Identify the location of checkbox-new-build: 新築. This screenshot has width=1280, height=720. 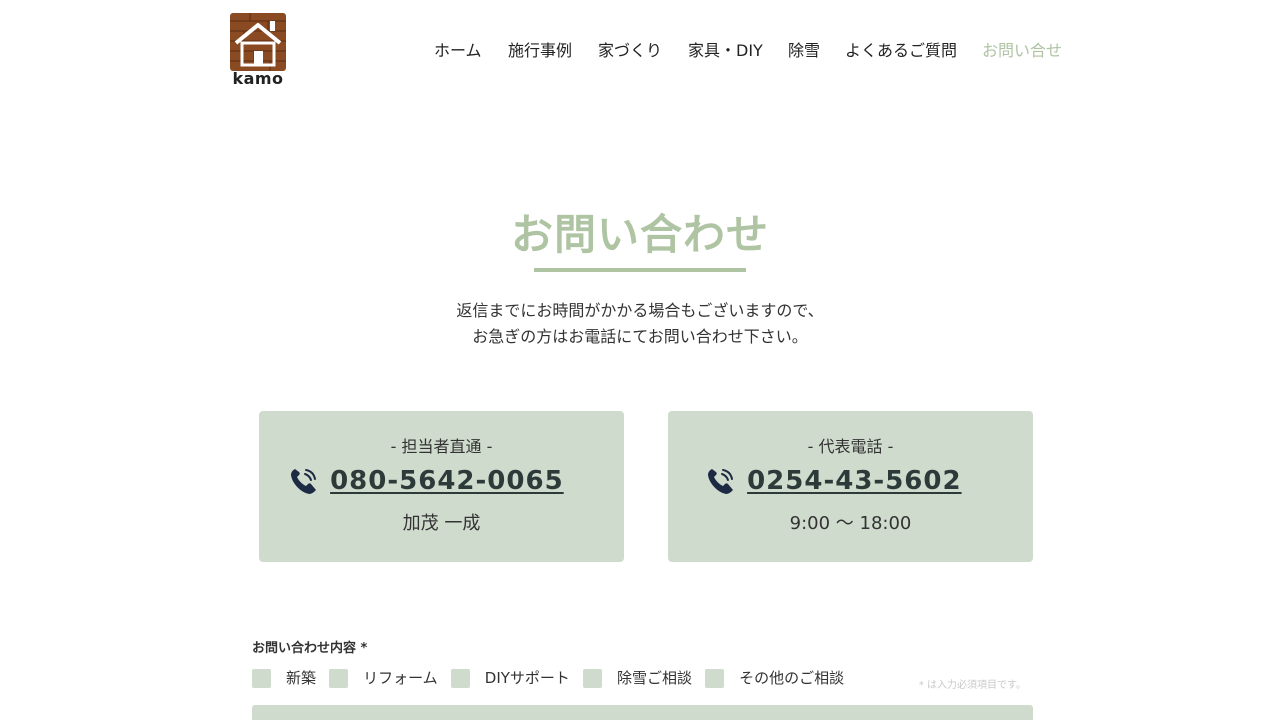
(284, 678).